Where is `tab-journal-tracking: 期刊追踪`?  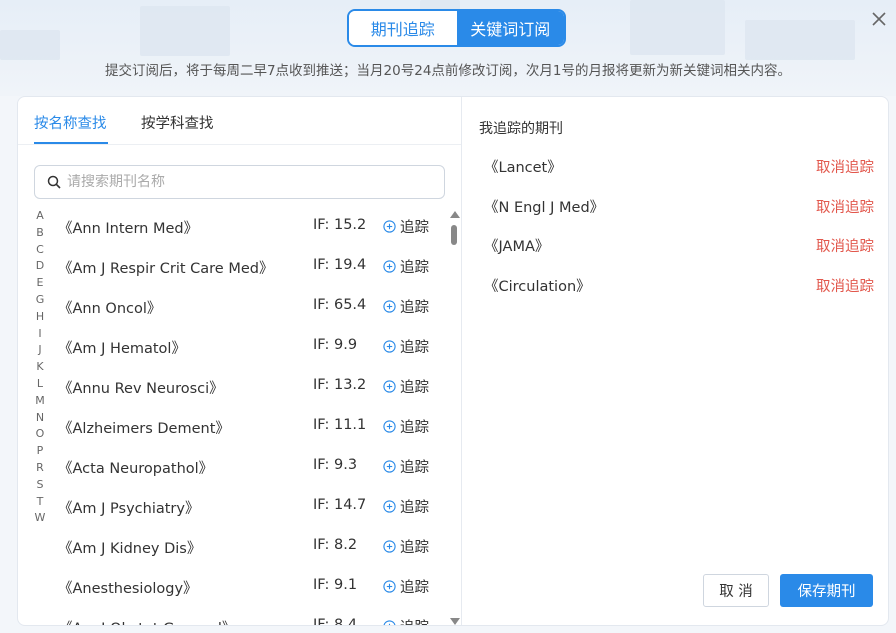
tab-journal-tracking: 期刊追踪 is located at coordinates (403, 28).